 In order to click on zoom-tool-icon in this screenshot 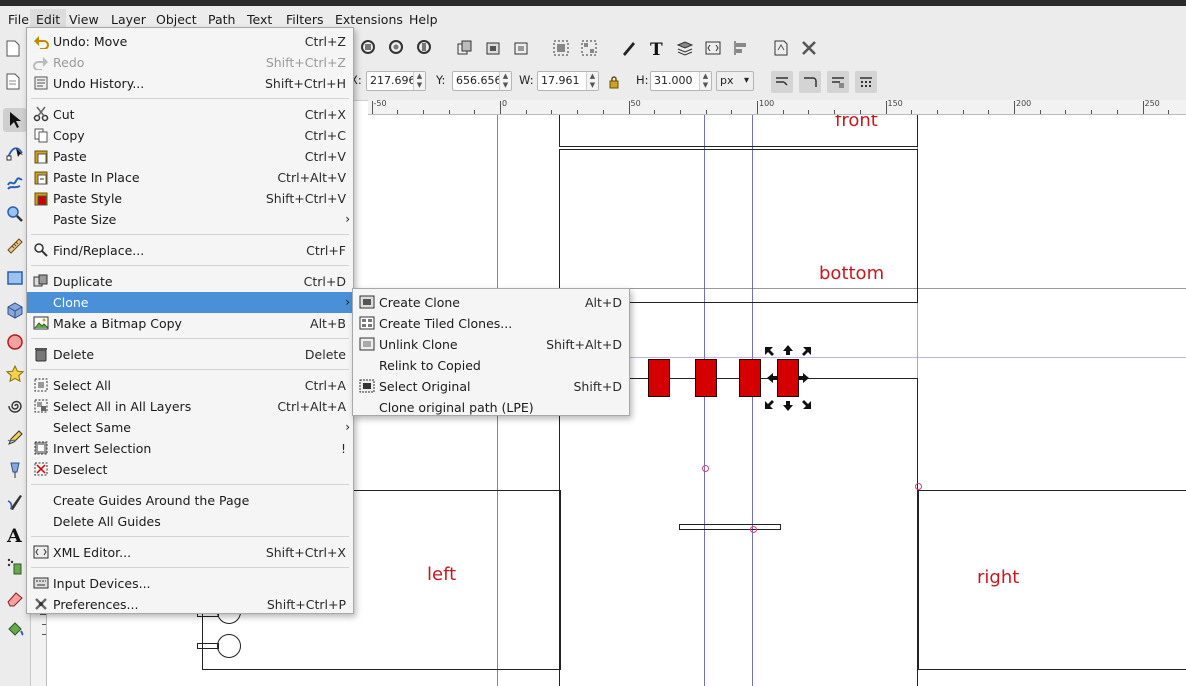, I will do `click(15, 214)`.